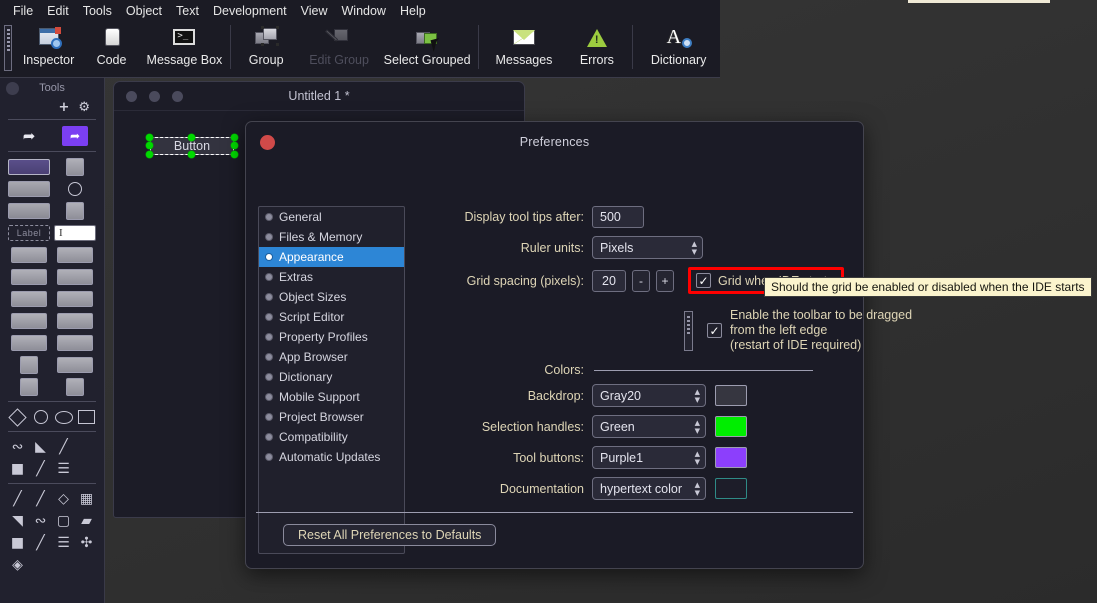 The width and height of the screenshot is (1097, 603). I want to click on selection-handle-tl, so click(149, 137).